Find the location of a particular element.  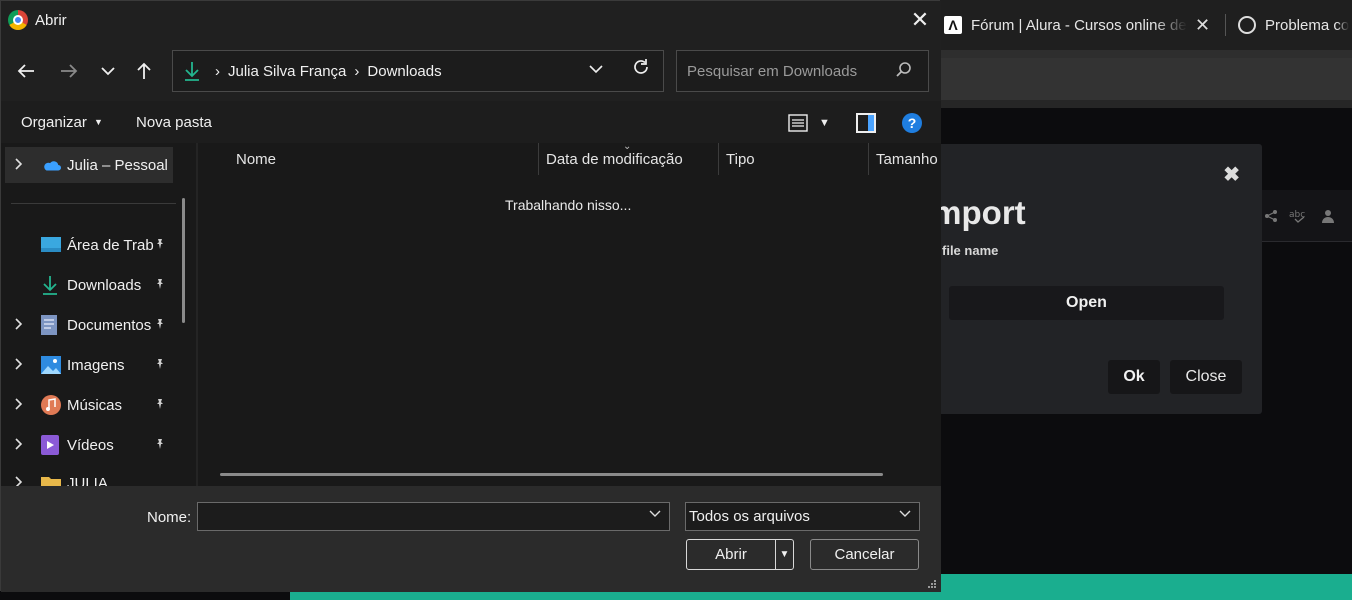

search-input is located at coordinates (782, 71).